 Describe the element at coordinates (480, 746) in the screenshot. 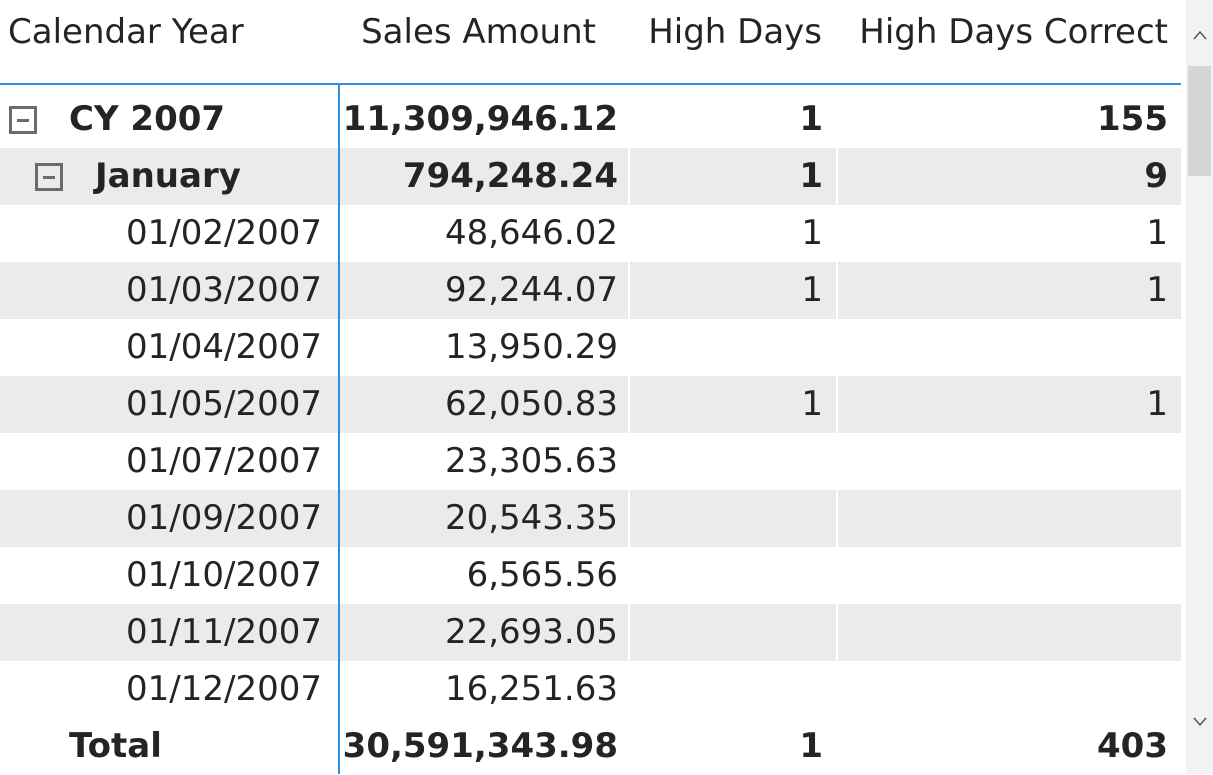

I see `total-sales-amount: 30,591,343.98` at that location.